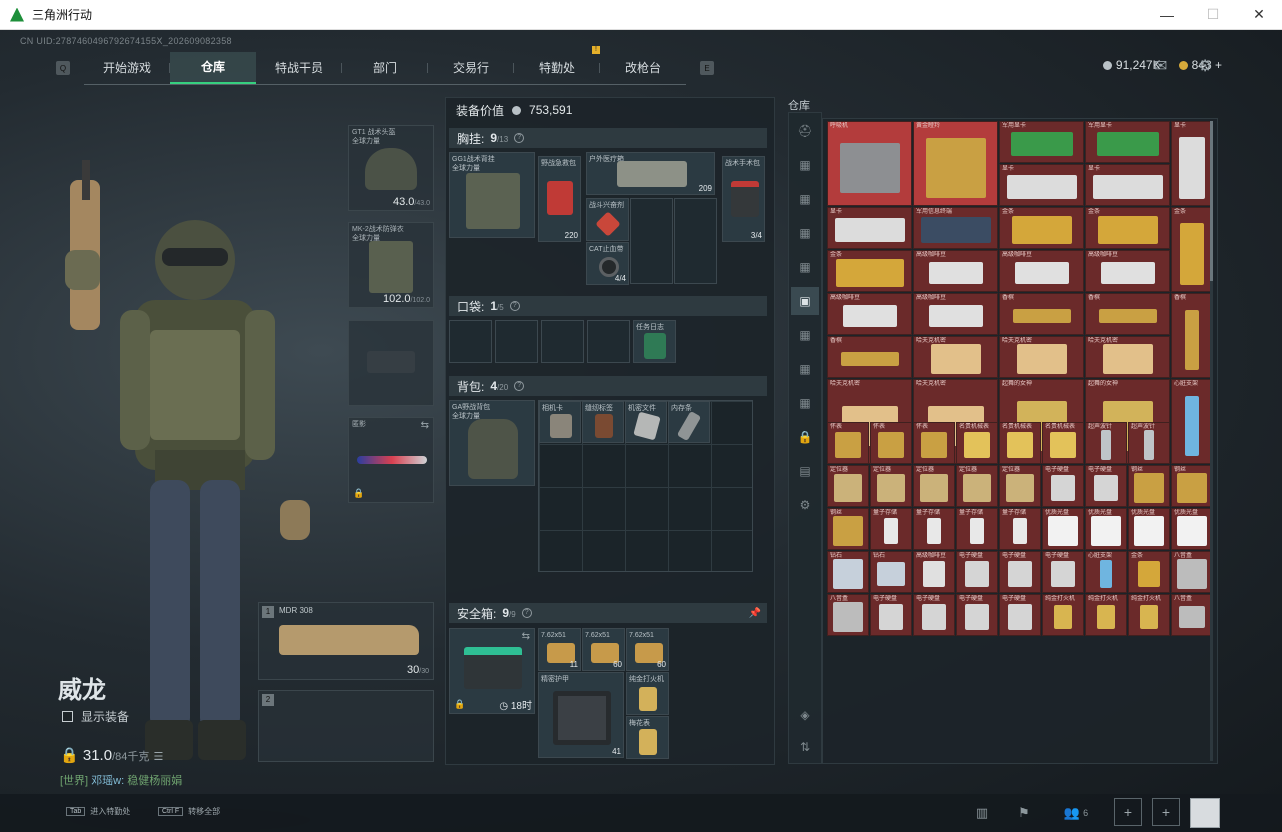 This screenshot has width=1282, height=832. Describe the element at coordinates (189, 811) in the screenshot. I see `transfer-all-hotkey: Ctrl F 转移全部` at that location.